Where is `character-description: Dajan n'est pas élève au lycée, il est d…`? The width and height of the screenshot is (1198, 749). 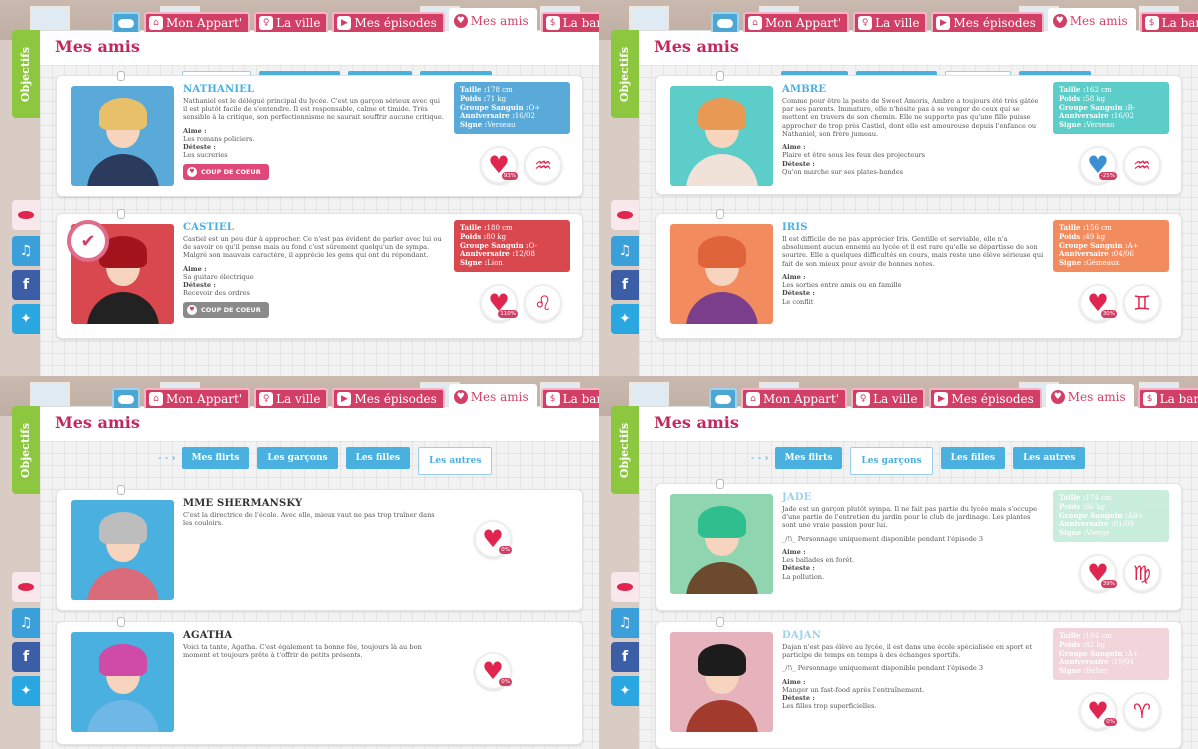
character-description: Dajan n'est pas élève au lycée, il est d… is located at coordinates (913, 677).